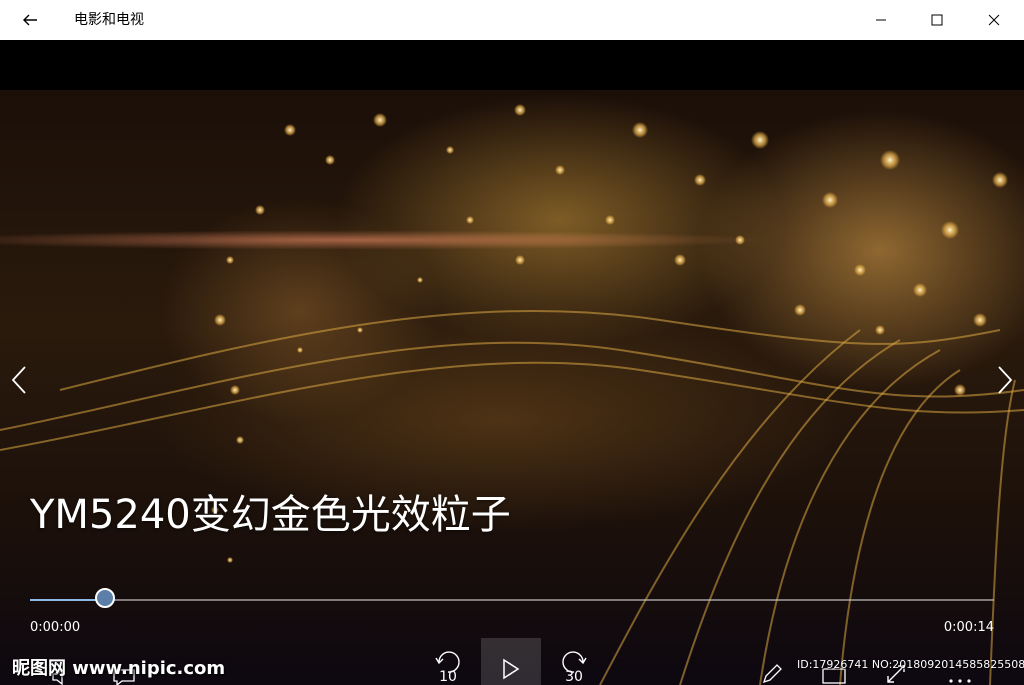  Describe the element at coordinates (109, 20) in the screenshot. I see `window-title: 电影和电视` at that location.